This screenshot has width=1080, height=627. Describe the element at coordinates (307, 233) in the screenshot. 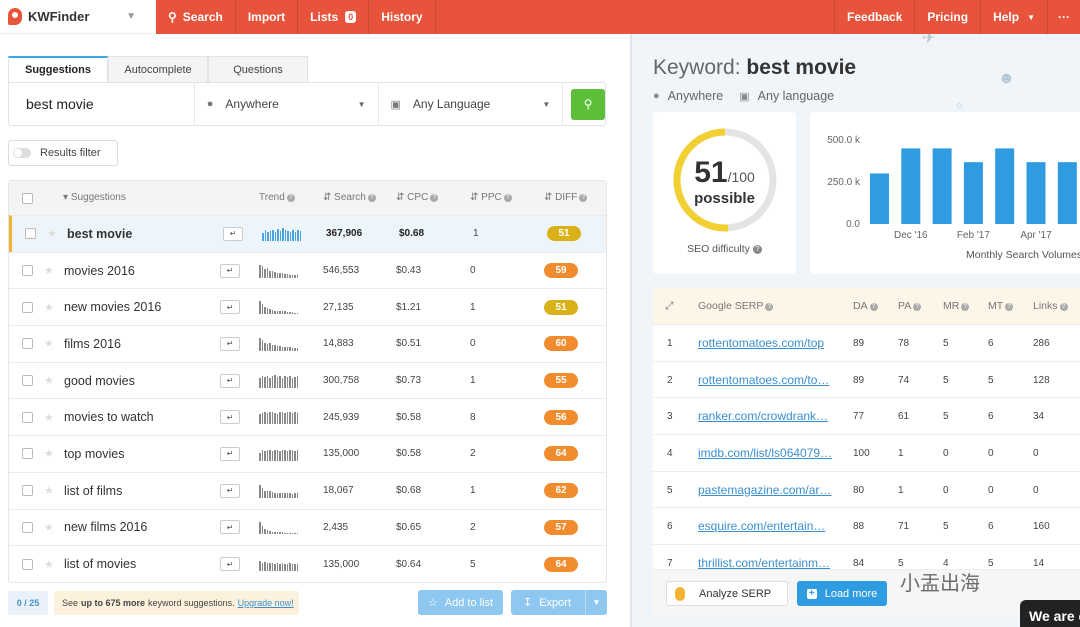

I see `table-row: ★ best movie ↵ 367,906 $0.68 1 51` at that location.